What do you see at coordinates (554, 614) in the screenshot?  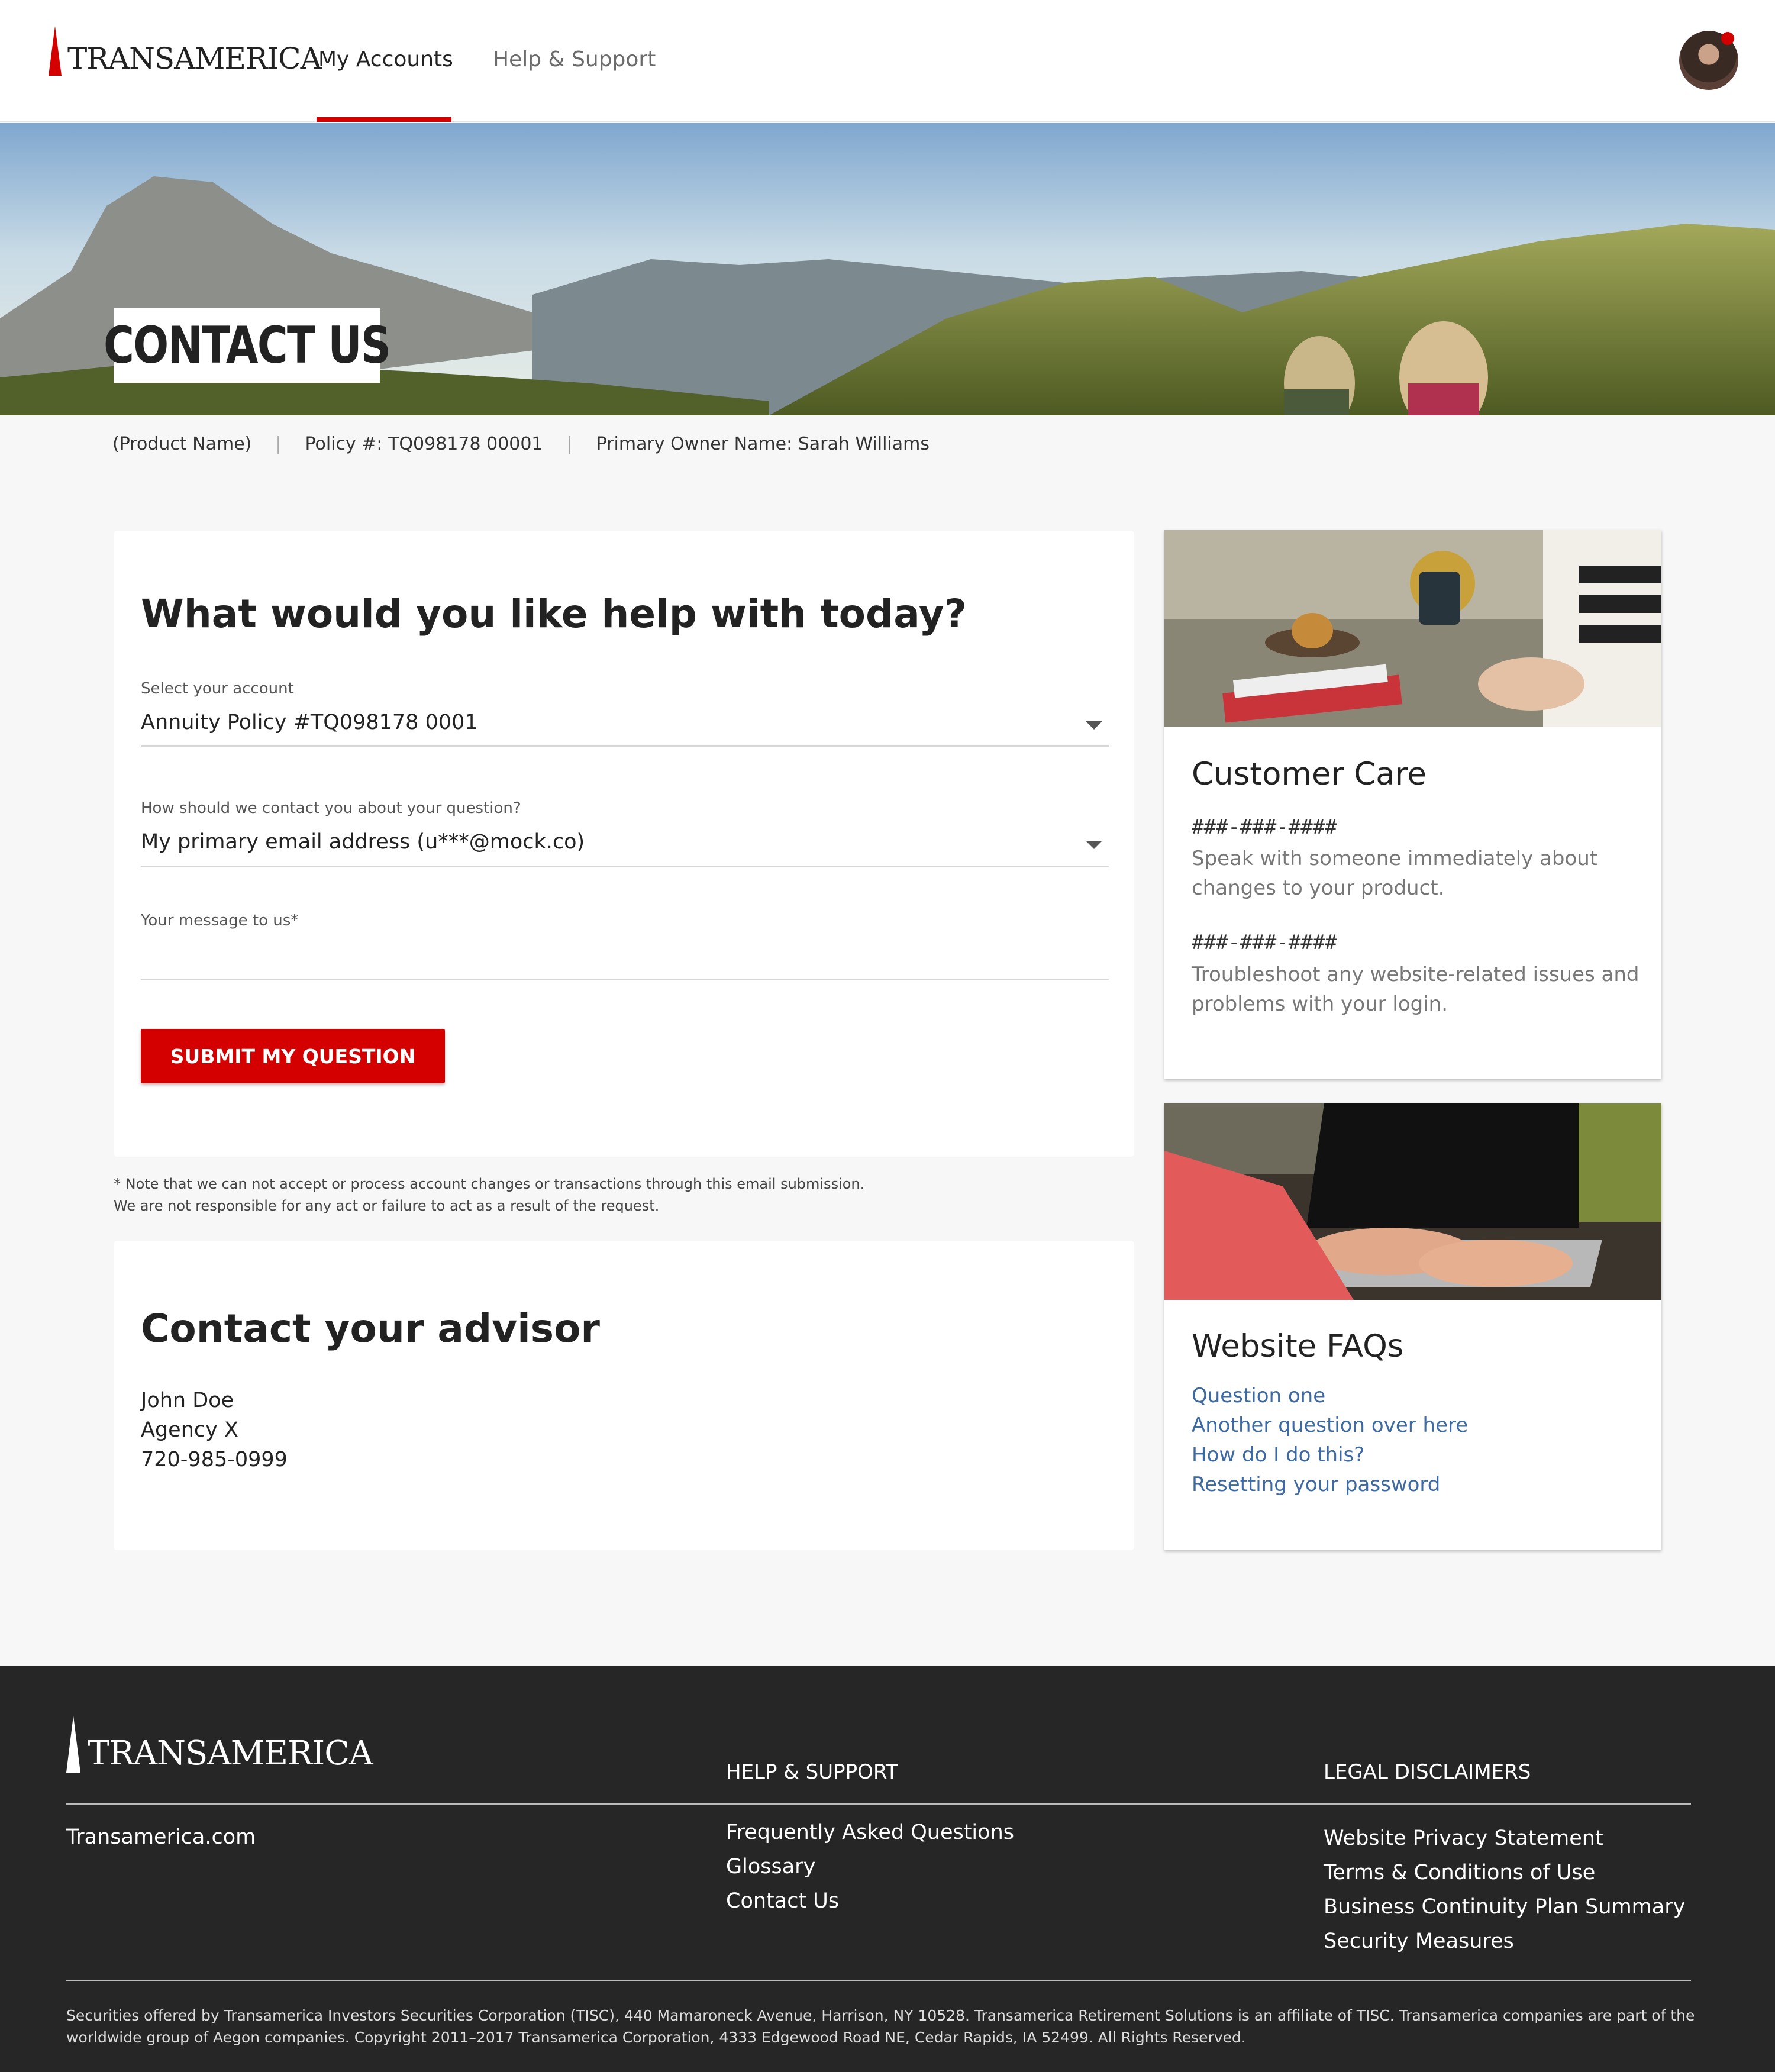 I see `help-heading: What would you like help with today?` at bounding box center [554, 614].